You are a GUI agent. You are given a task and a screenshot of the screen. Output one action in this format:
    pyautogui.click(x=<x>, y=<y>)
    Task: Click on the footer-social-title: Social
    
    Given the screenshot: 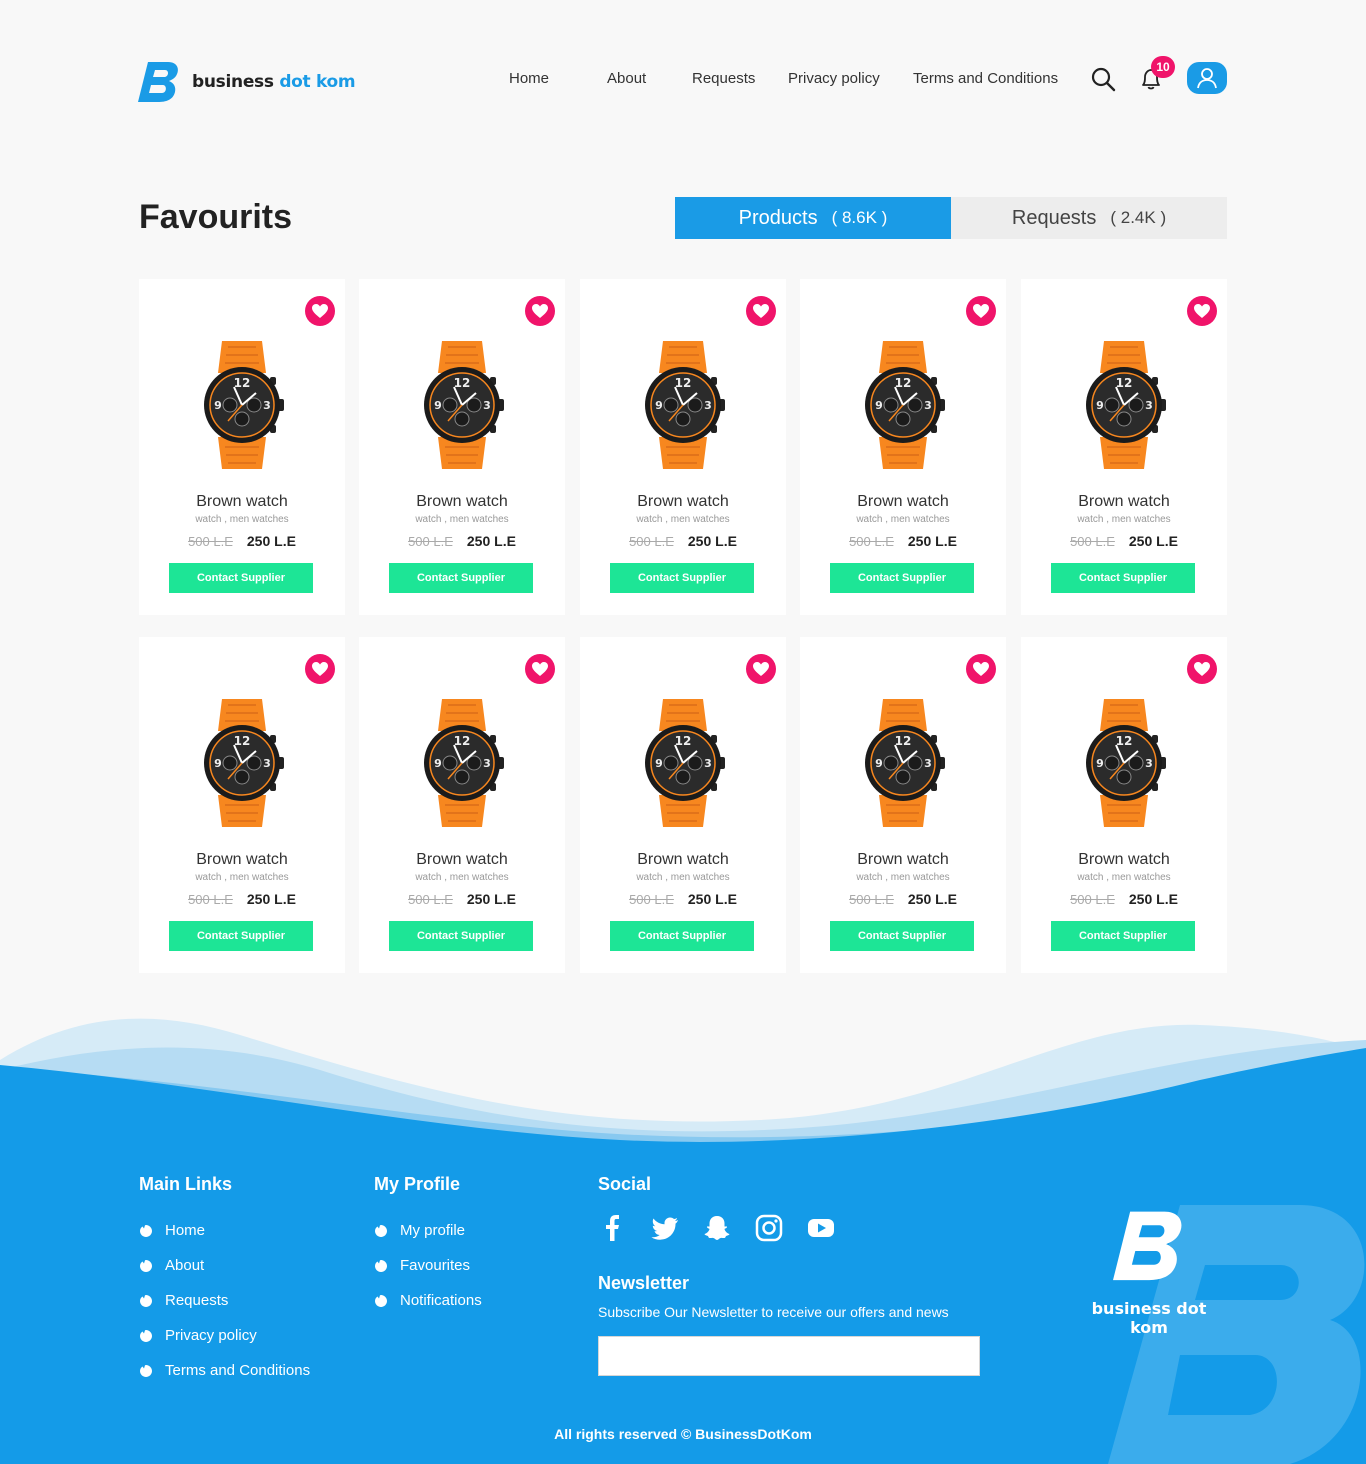 What is the action you would take?
    pyautogui.click(x=625, y=1184)
    